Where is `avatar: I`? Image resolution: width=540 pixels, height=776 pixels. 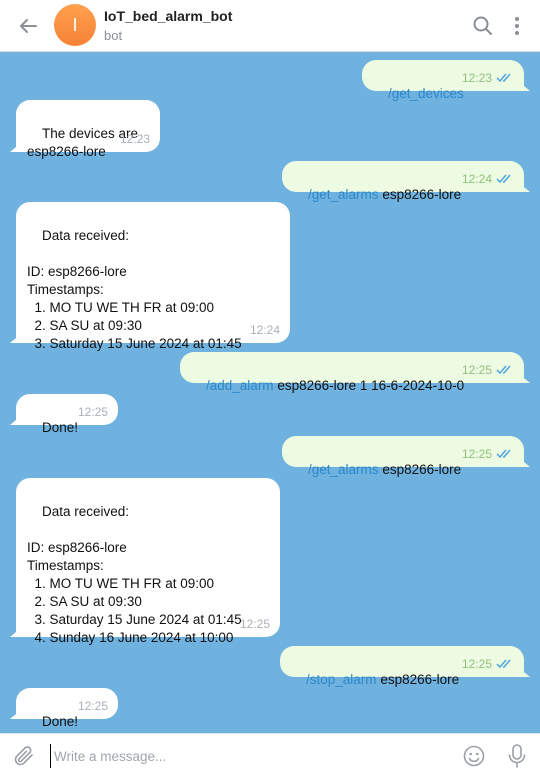
avatar: I is located at coordinates (75, 25).